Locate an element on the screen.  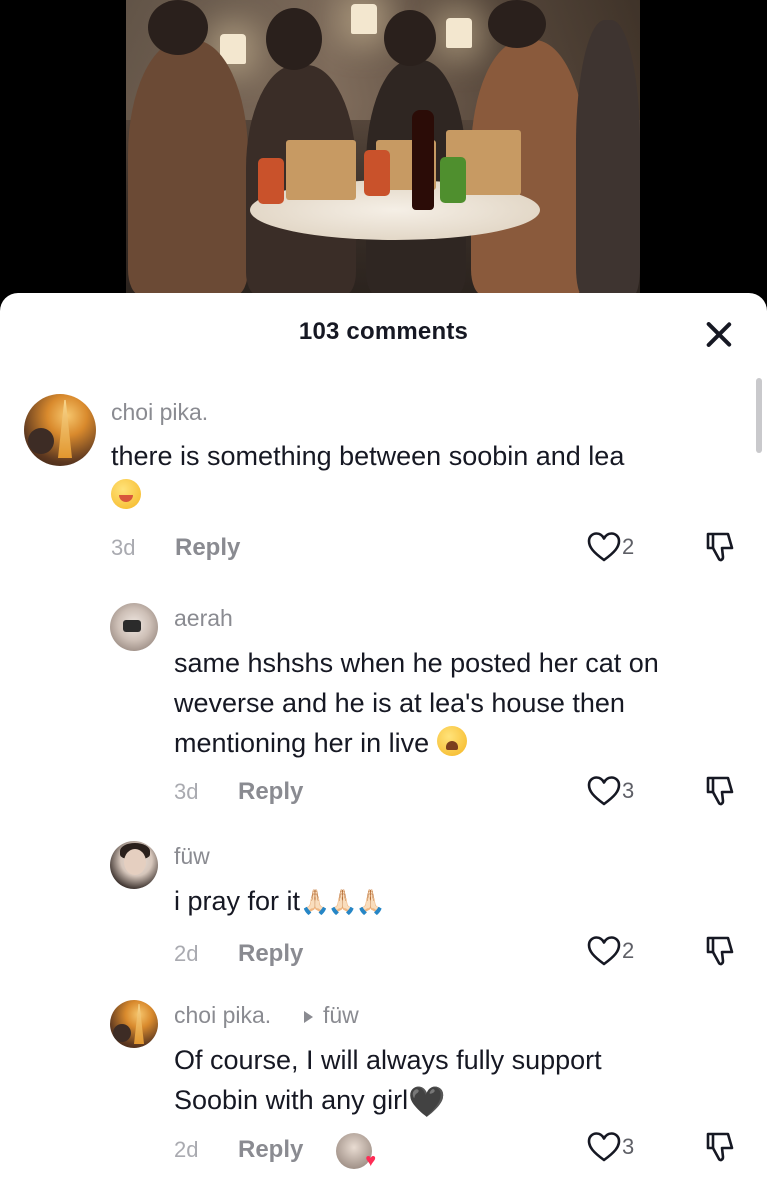
yum-face-emoji-icon is located at coordinates (126, 494).